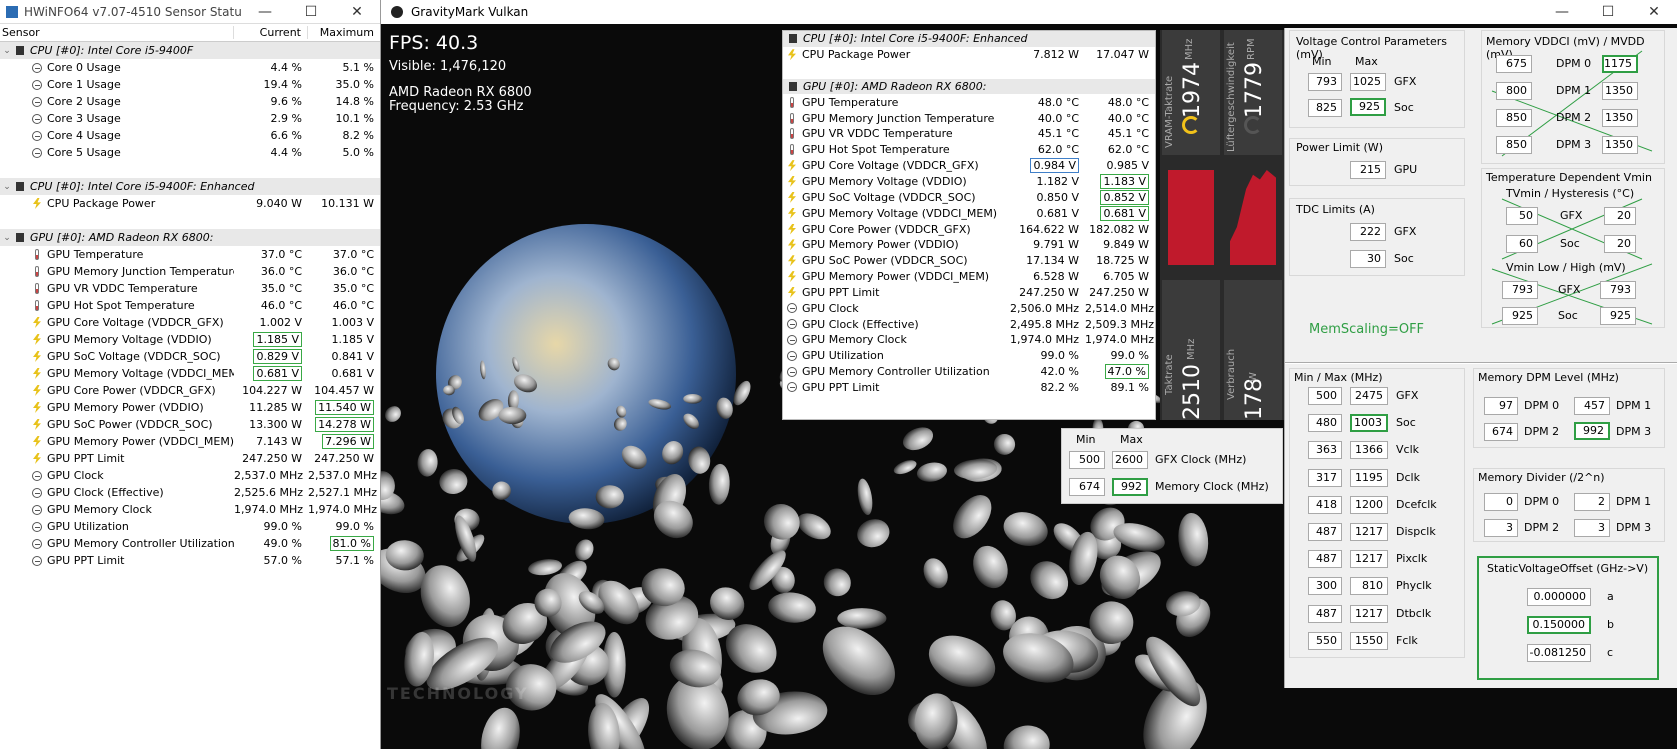 The width and height of the screenshot is (1677, 749). I want to click on minimize-button: —, so click(265, 12).